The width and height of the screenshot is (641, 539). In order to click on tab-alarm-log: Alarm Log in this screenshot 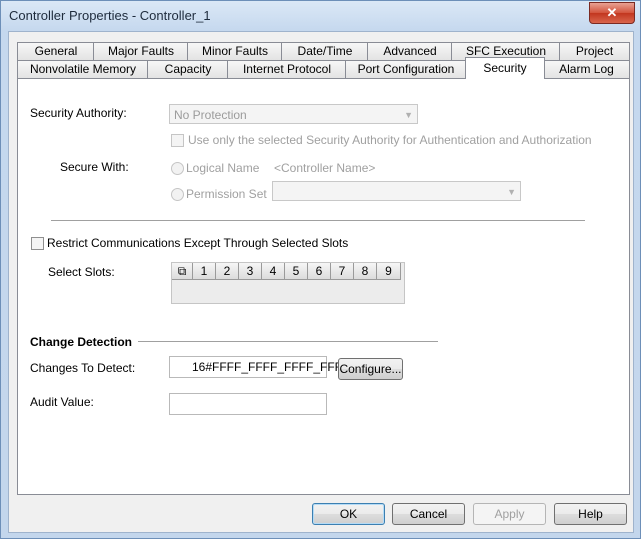, I will do `click(586, 69)`.